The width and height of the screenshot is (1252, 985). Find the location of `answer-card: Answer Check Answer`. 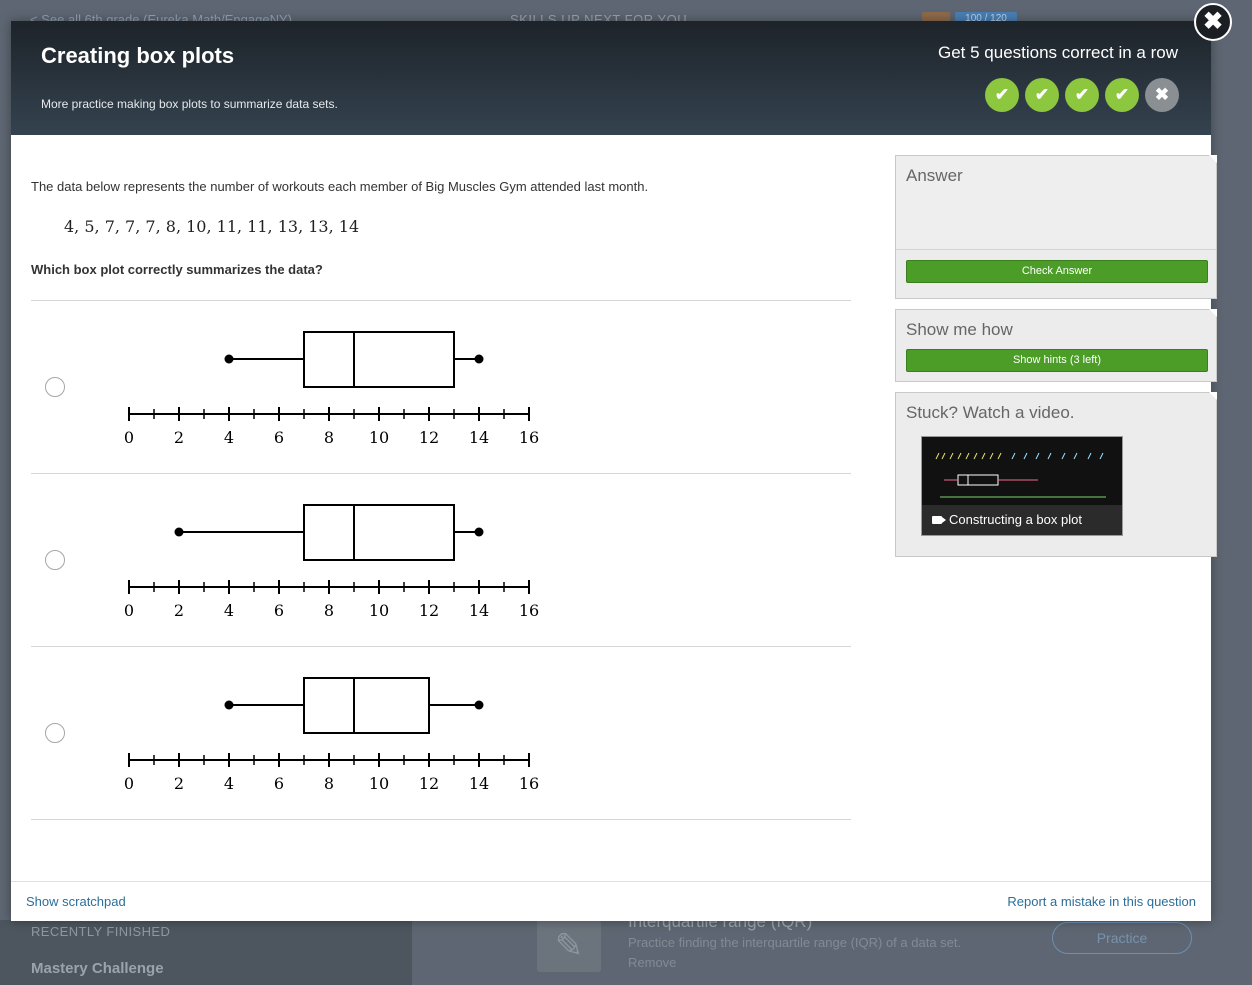

answer-card: Answer Check Answer is located at coordinates (1056, 227).